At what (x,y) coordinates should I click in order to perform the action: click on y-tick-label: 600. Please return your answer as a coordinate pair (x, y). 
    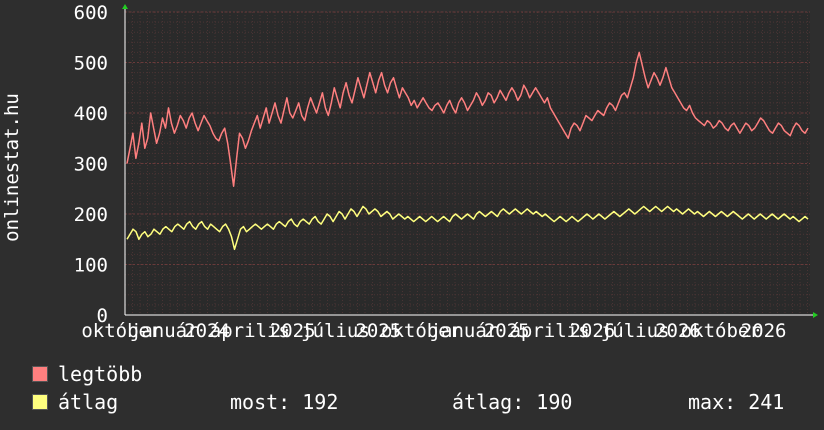
    Looking at the image, I should click on (91, 13).